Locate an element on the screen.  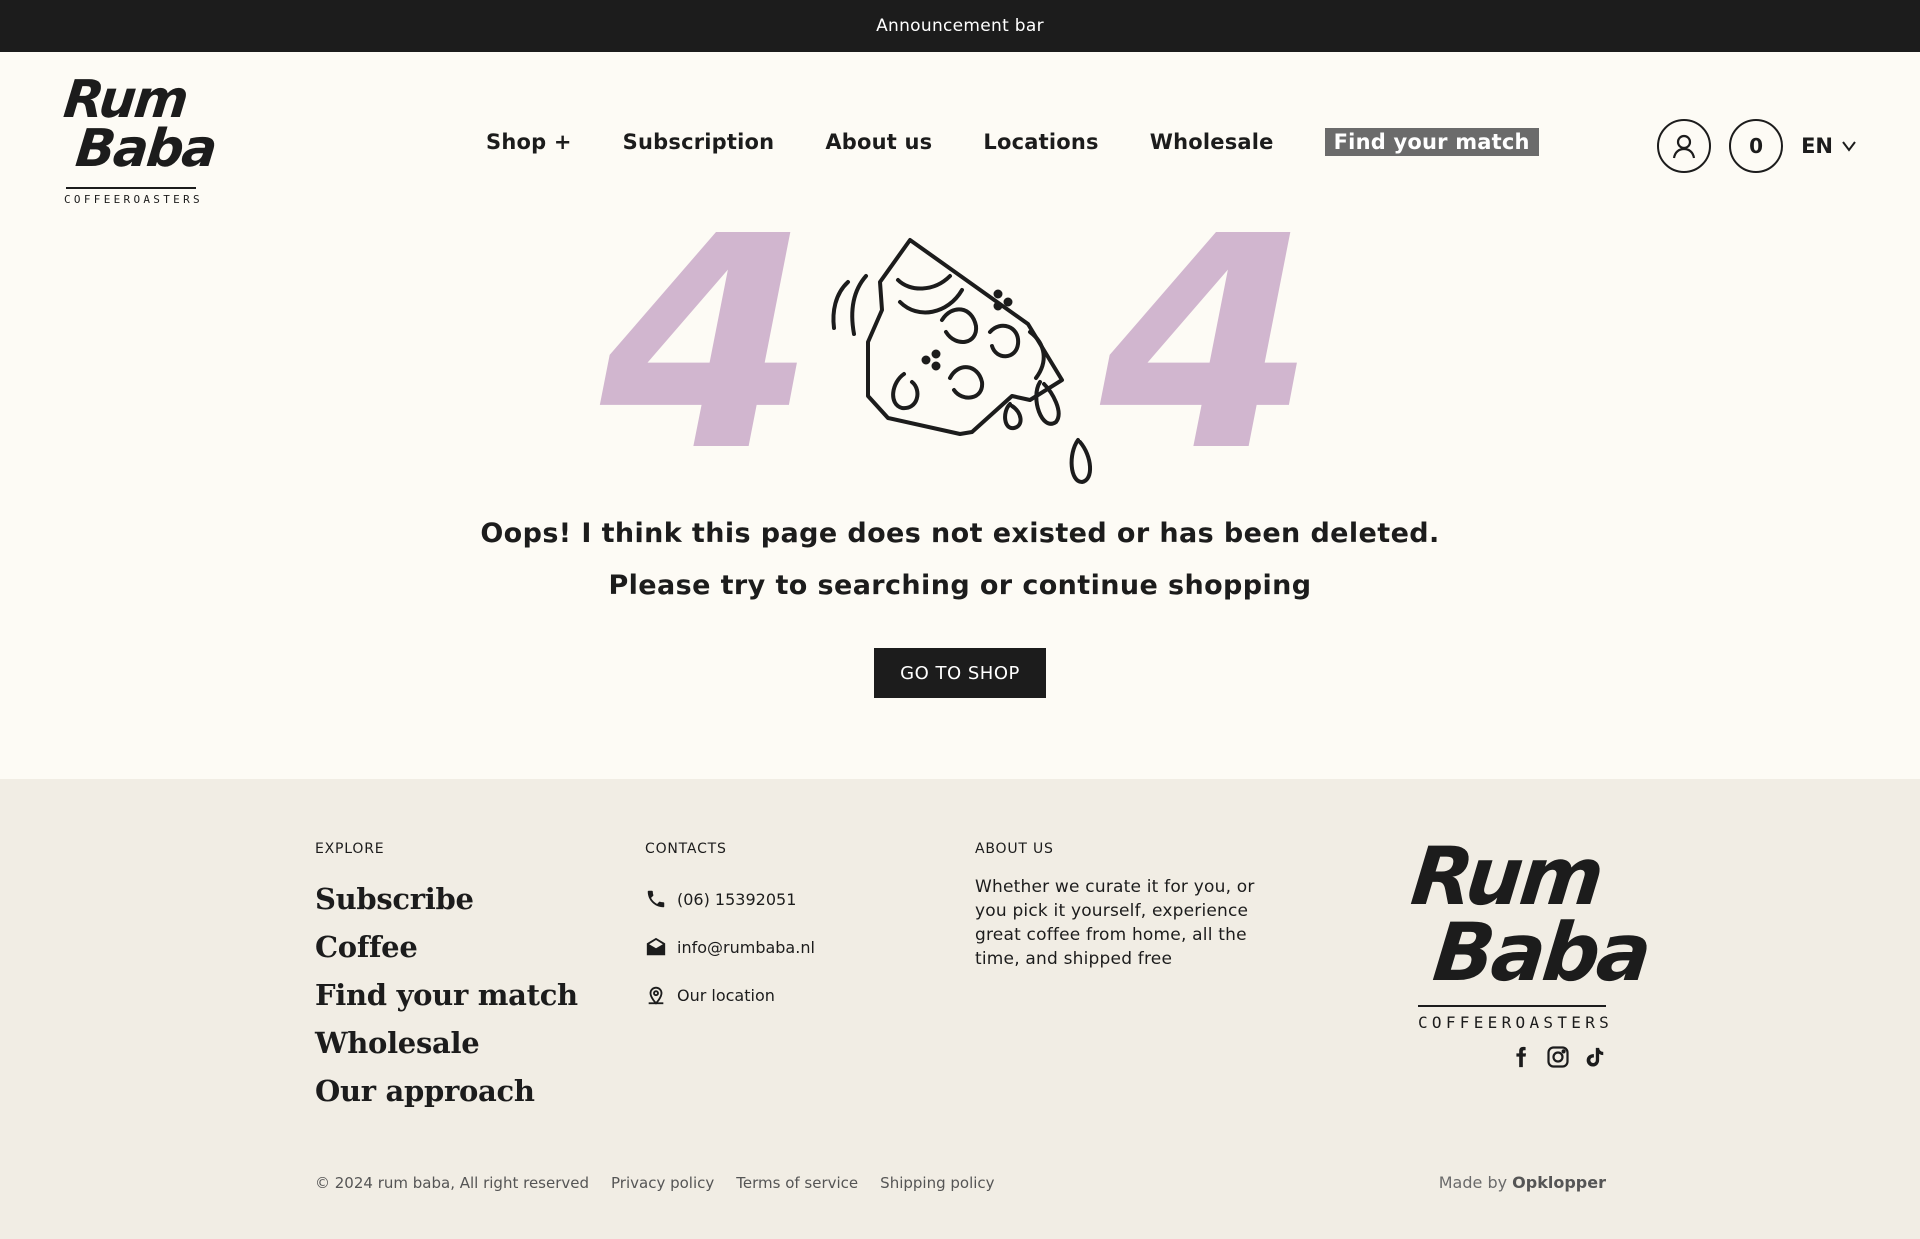
about-heading: ABOUT US is located at coordinates (1014, 849).